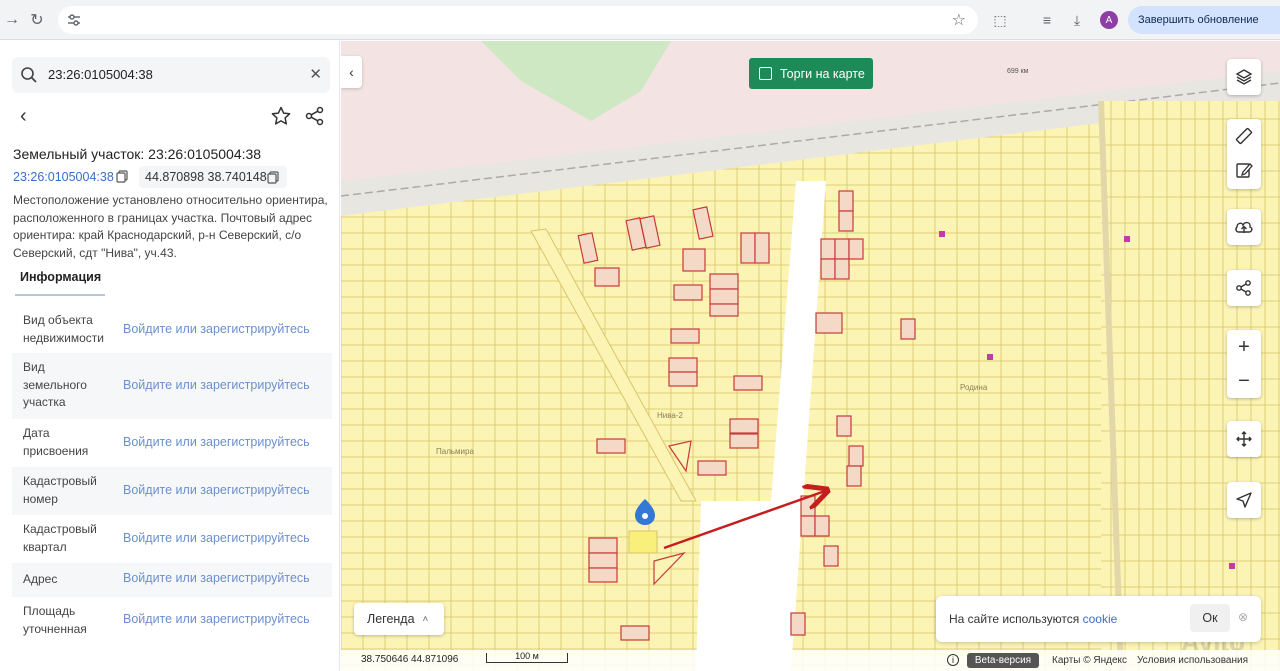  What do you see at coordinates (55, 384) in the screenshot?
I see `row-label: Вид земельного участка` at bounding box center [55, 384].